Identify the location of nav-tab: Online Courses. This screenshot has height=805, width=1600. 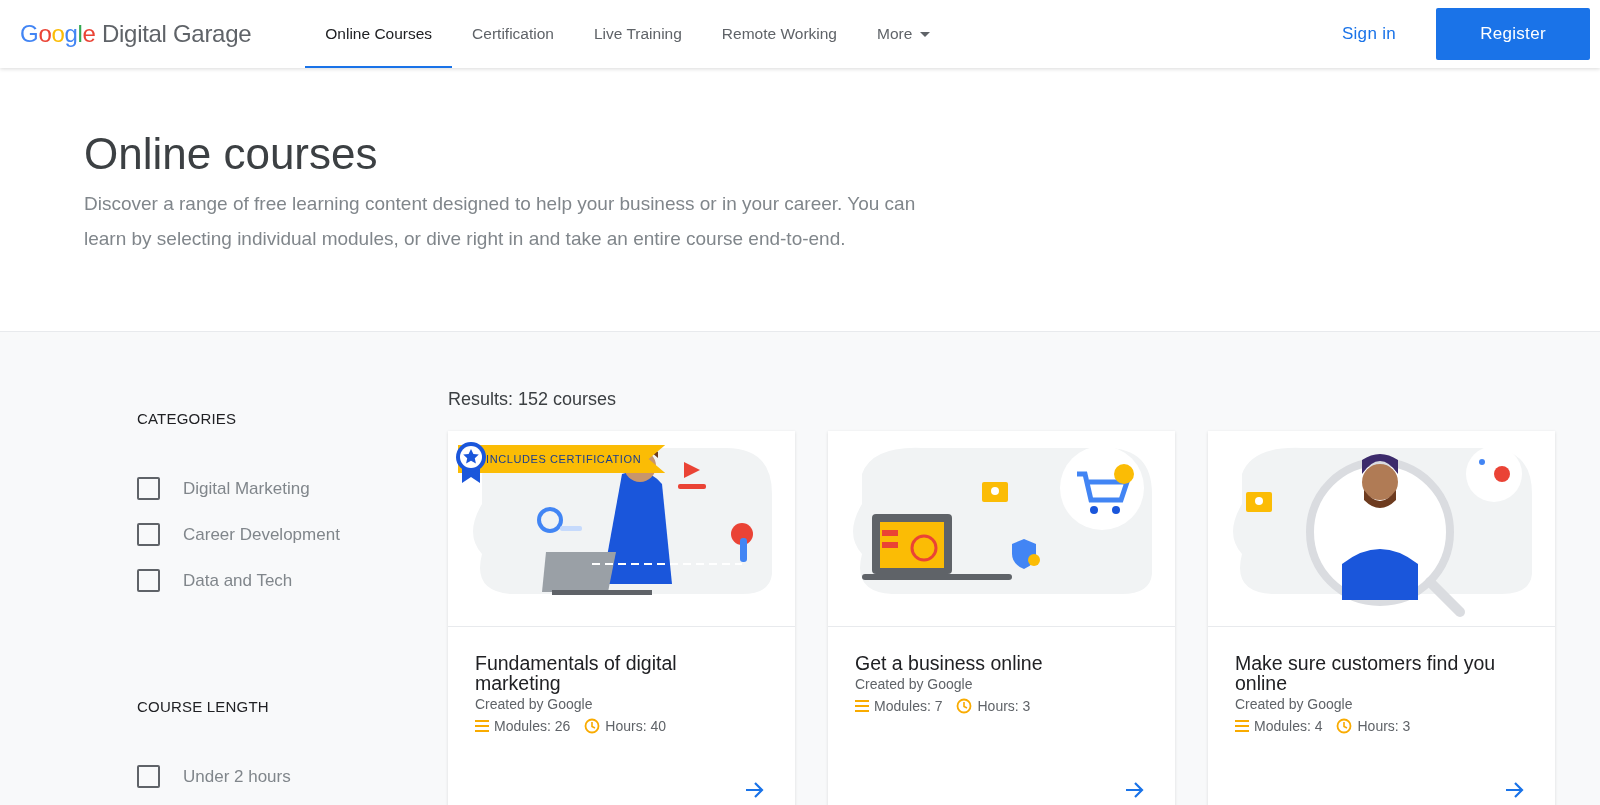
(379, 35).